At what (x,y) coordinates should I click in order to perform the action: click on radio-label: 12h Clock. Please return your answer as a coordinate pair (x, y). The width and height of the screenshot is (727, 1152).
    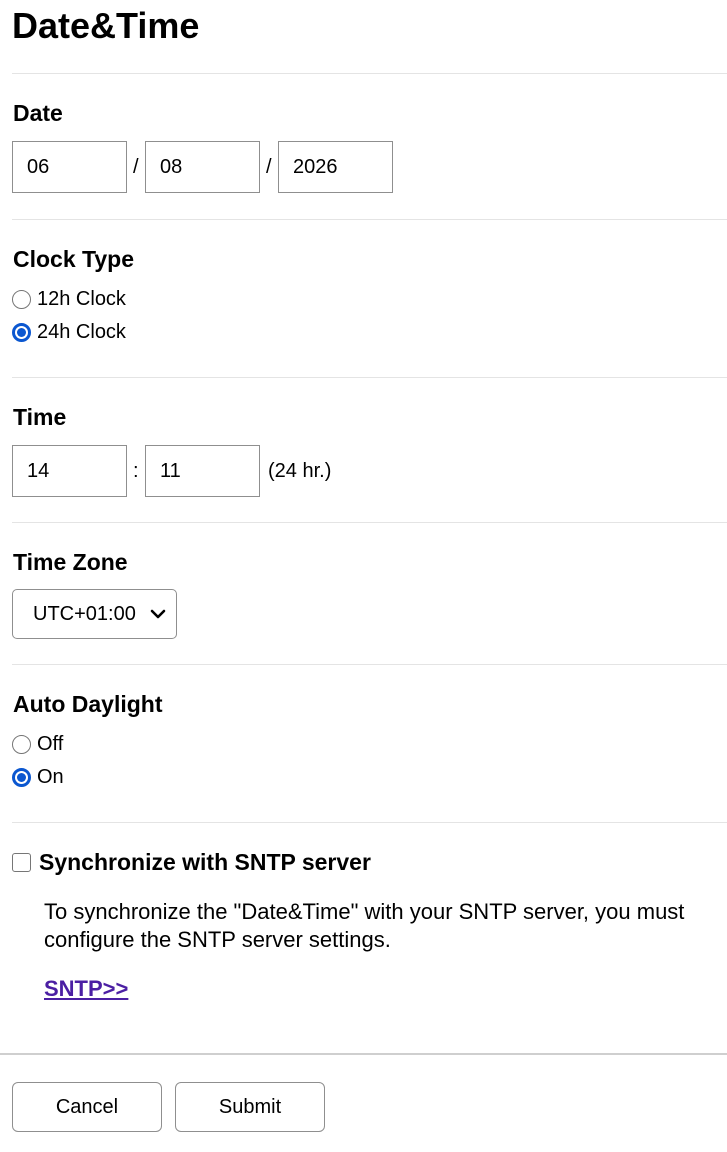
    Looking at the image, I should click on (81, 298).